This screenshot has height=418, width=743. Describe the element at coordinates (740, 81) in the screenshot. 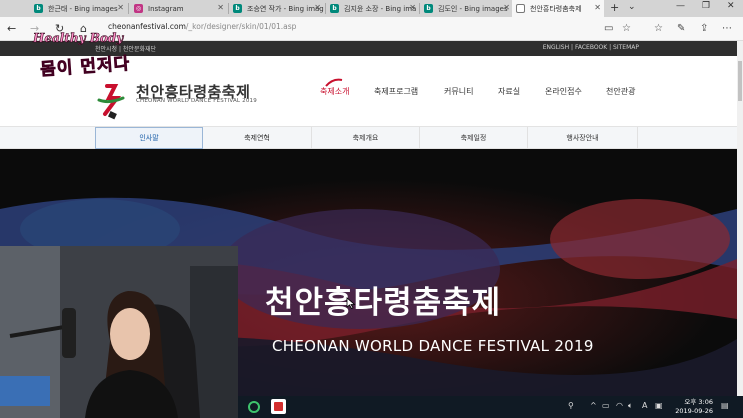

I see `scrollbar-thumb` at that location.